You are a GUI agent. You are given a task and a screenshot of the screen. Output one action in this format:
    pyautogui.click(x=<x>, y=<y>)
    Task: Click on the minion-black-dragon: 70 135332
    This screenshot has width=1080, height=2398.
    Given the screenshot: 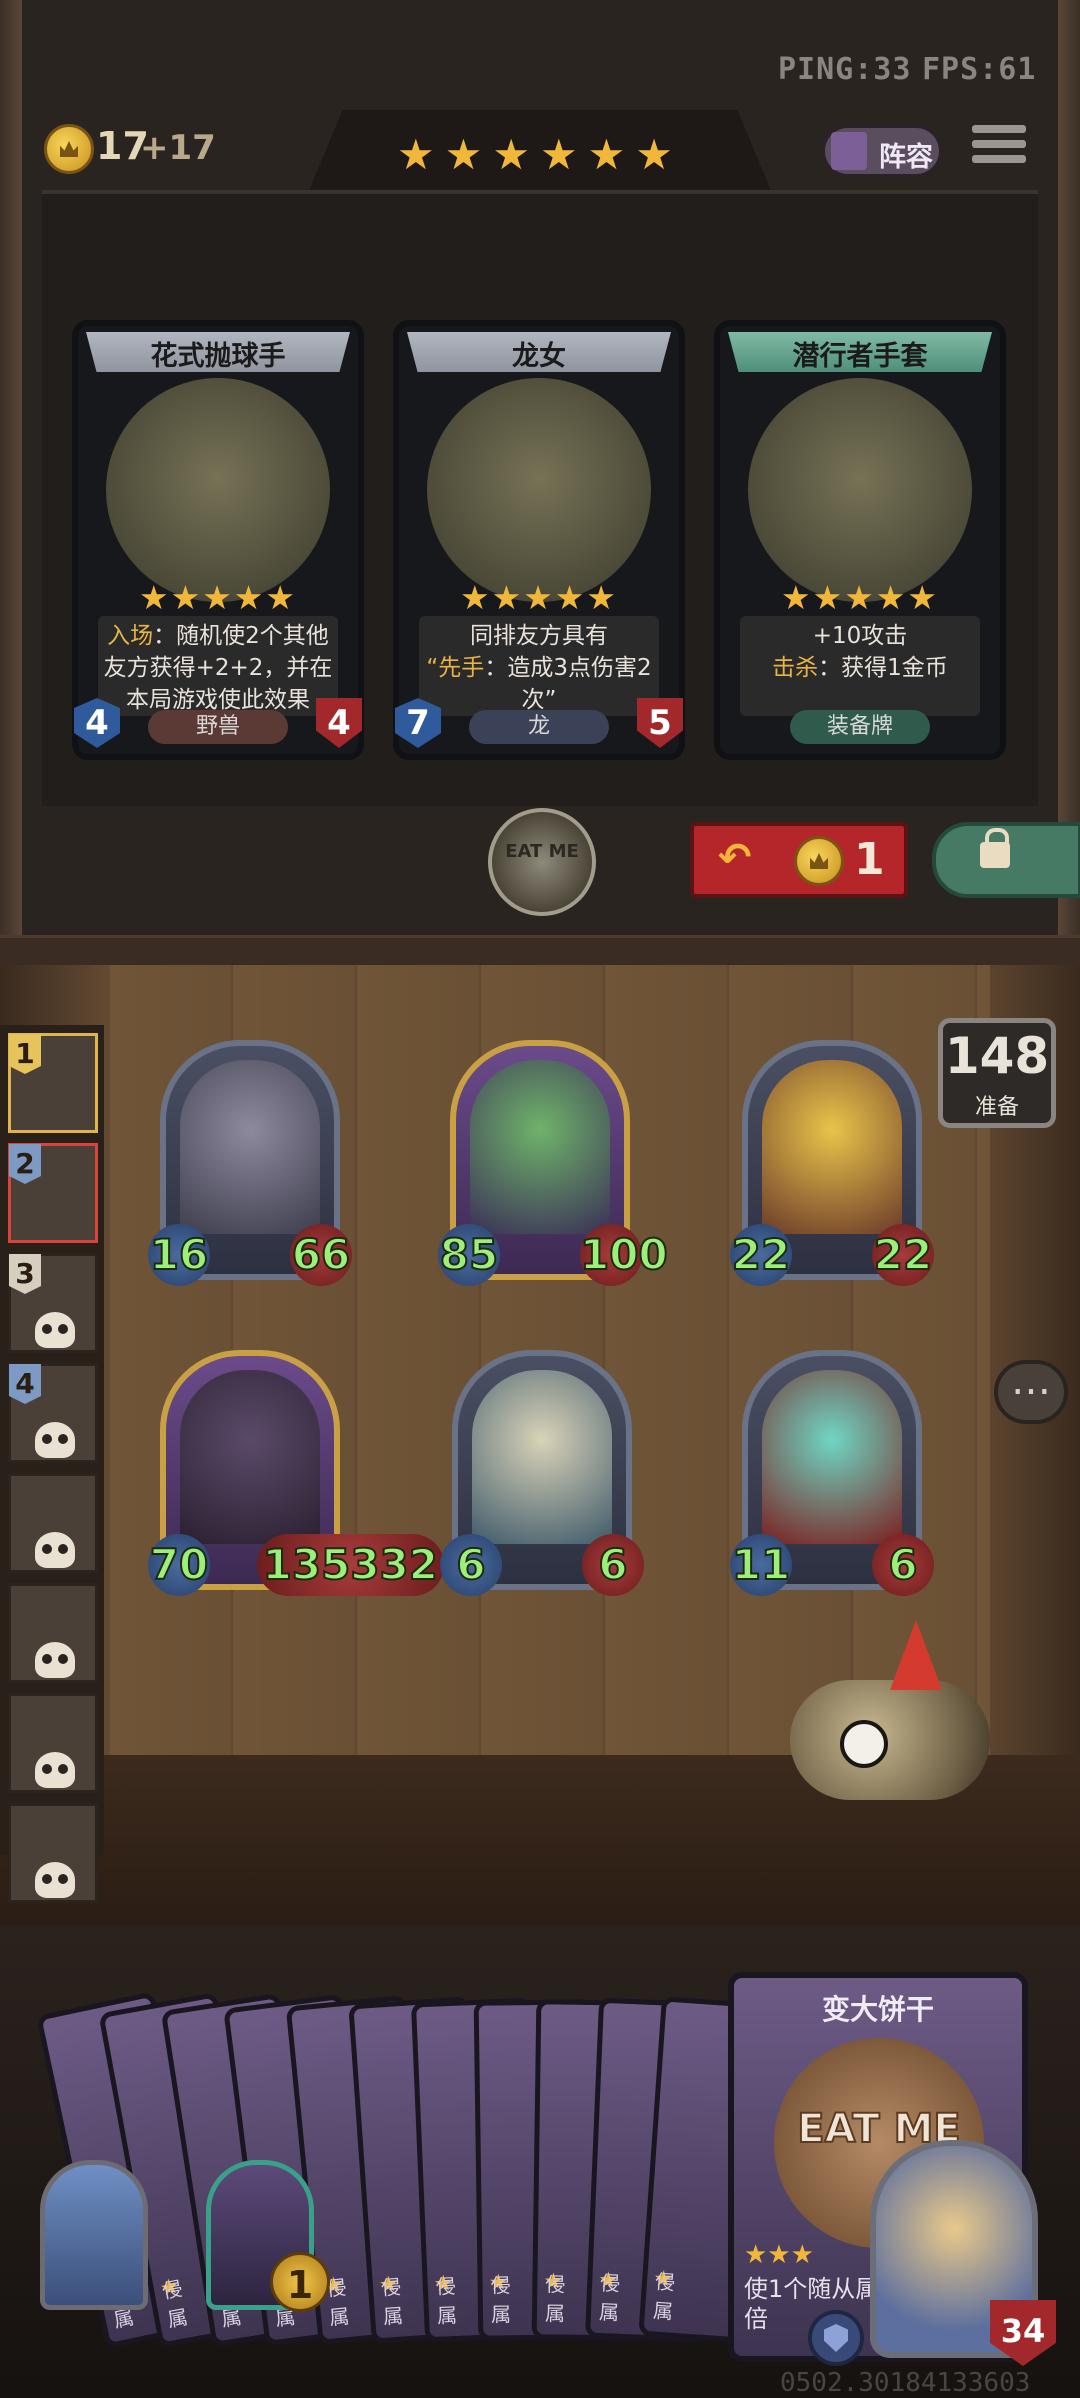 What is the action you would take?
    pyautogui.click(x=296, y=1473)
    